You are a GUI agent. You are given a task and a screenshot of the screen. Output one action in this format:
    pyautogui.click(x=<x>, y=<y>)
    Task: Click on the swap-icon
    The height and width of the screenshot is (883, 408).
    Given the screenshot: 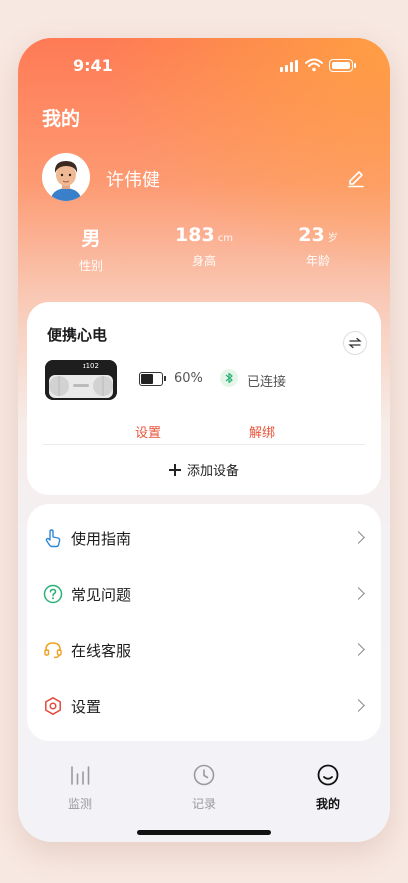 What is the action you would take?
    pyautogui.click(x=355, y=343)
    